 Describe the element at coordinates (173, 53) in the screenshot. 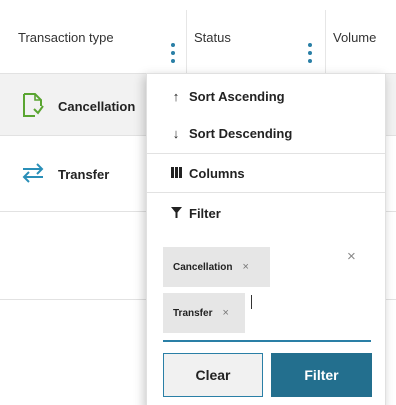

I see `column-menu-button-transaction-type` at that location.